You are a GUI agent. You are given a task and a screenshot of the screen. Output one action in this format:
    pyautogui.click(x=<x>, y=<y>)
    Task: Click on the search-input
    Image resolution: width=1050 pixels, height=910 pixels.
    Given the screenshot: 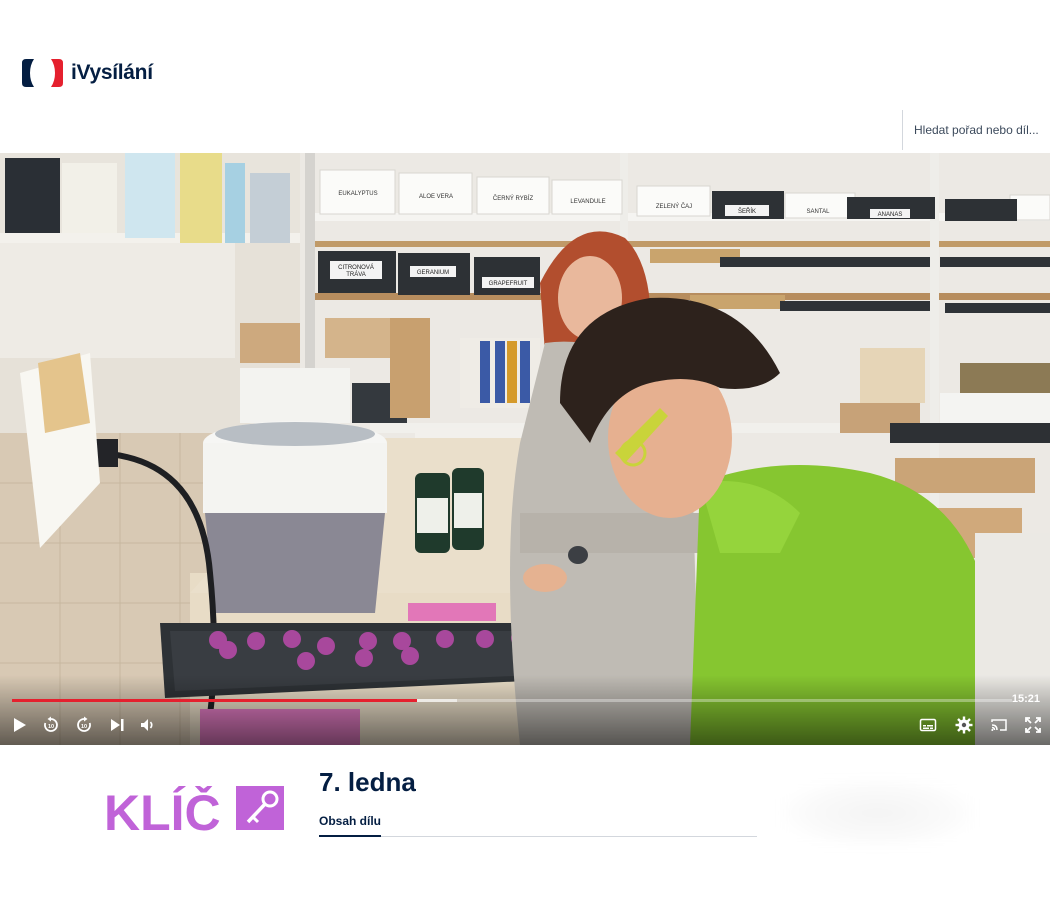 What is the action you would take?
    pyautogui.click(x=979, y=130)
    